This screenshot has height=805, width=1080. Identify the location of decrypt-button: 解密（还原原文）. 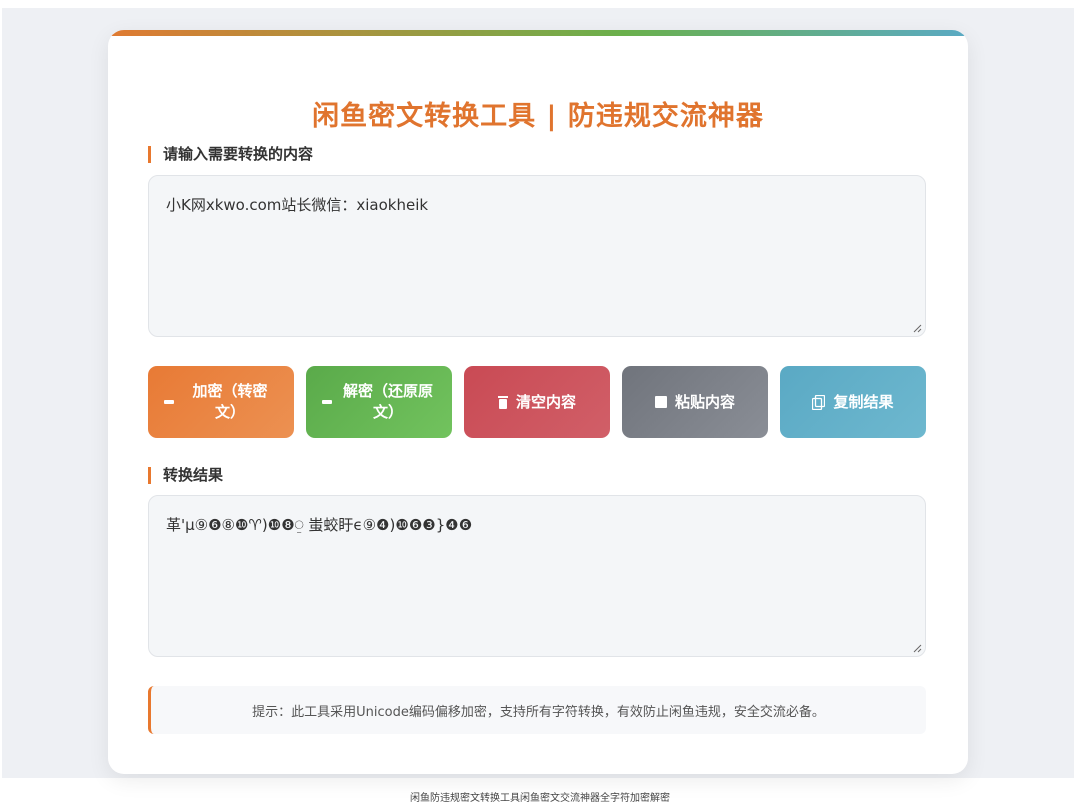
(379, 402).